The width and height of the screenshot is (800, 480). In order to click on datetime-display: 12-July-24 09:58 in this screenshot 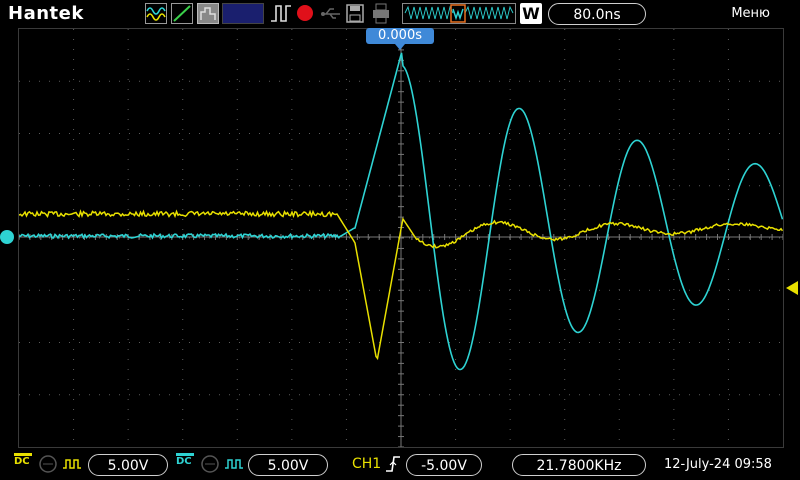, I will do `click(718, 464)`.